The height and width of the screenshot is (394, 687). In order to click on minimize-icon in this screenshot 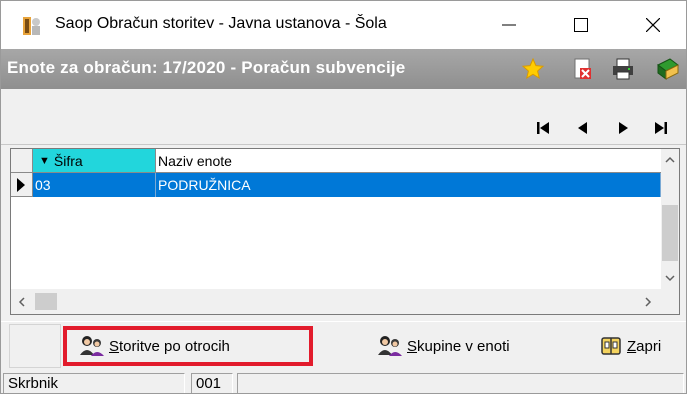, I will do `click(509, 25)`.